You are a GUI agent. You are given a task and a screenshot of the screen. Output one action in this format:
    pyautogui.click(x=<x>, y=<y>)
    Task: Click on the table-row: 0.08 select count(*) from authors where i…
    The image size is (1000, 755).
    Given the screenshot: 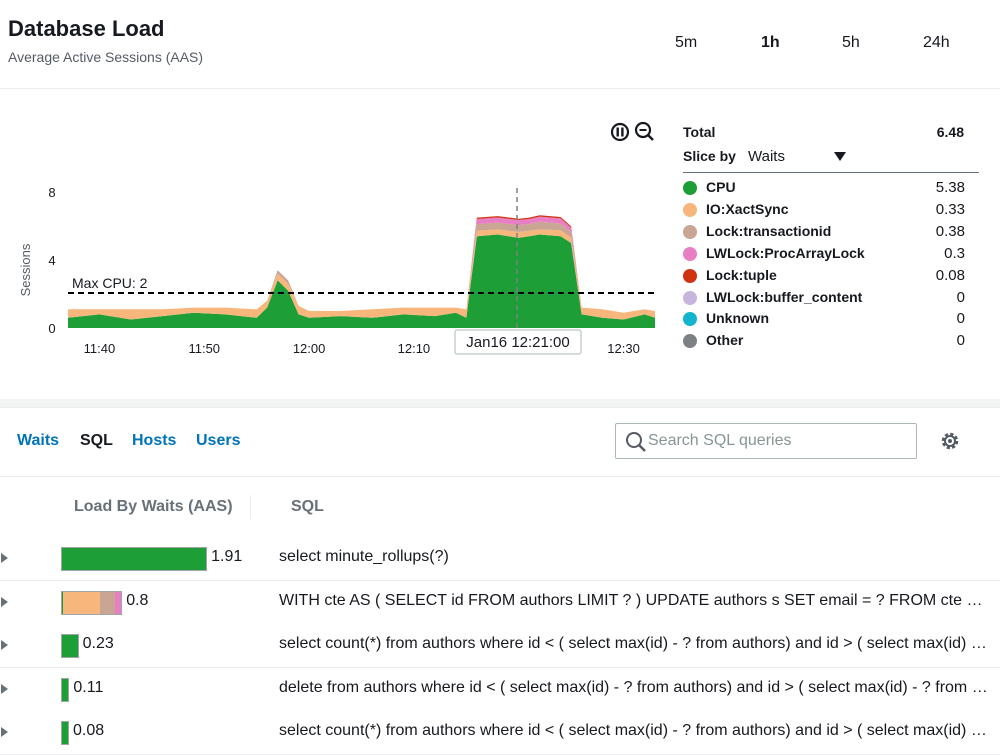 What is the action you would take?
    pyautogui.click(x=500, y=733)
    